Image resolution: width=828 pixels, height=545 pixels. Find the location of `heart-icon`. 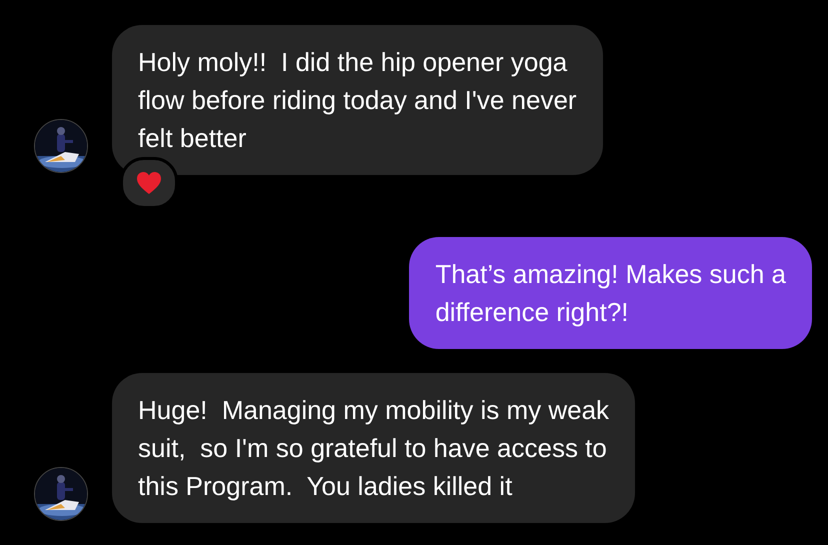

heart-icon is located at coordinates (149, 183).